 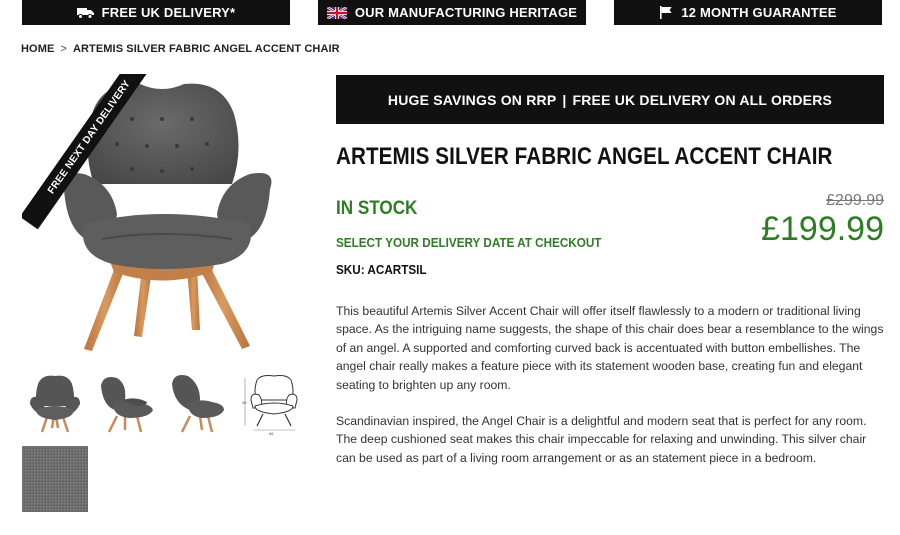 What do you see at coordinates (381, 269) in the screenshot?
I see `product-sku: SKU: ACARTSIL` at bounding box center [381, 269].